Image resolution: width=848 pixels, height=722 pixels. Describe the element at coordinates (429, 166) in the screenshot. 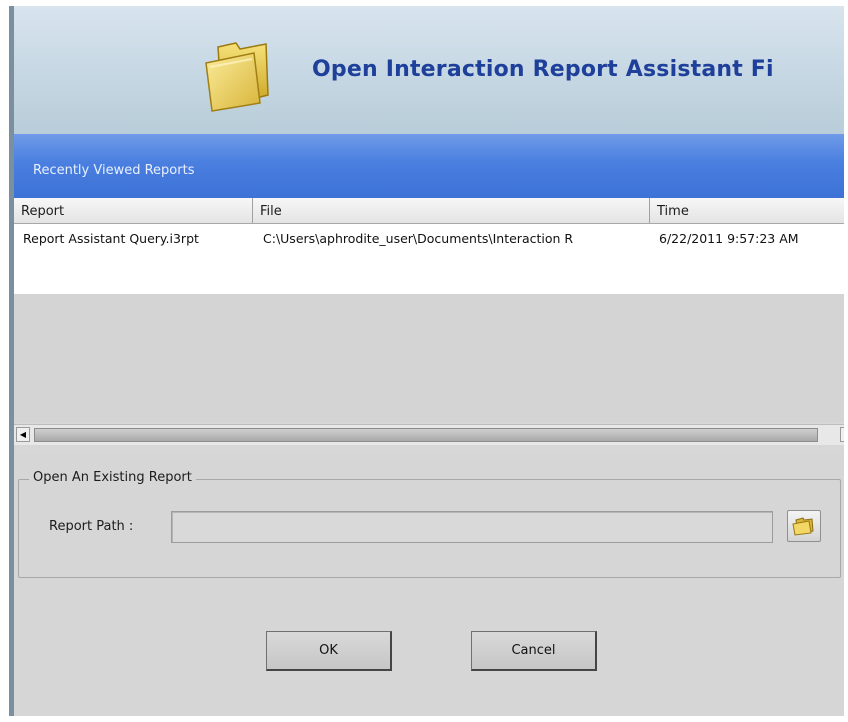

I see `recent-reports-band: Recently Viewed Reports` at that location.